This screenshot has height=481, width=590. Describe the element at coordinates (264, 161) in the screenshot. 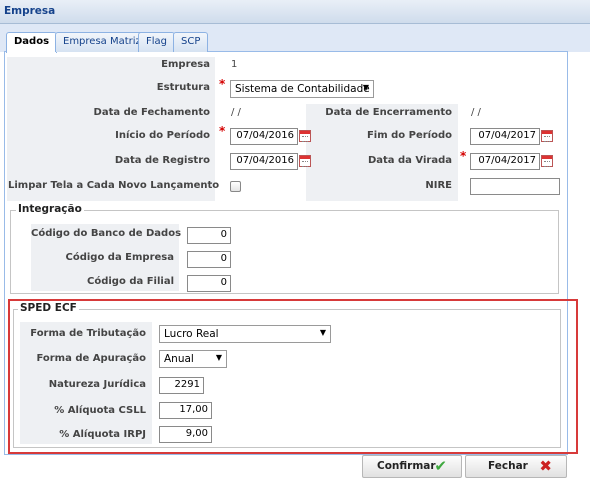

I see `data-registro-input: 07/04/2016` at that location.